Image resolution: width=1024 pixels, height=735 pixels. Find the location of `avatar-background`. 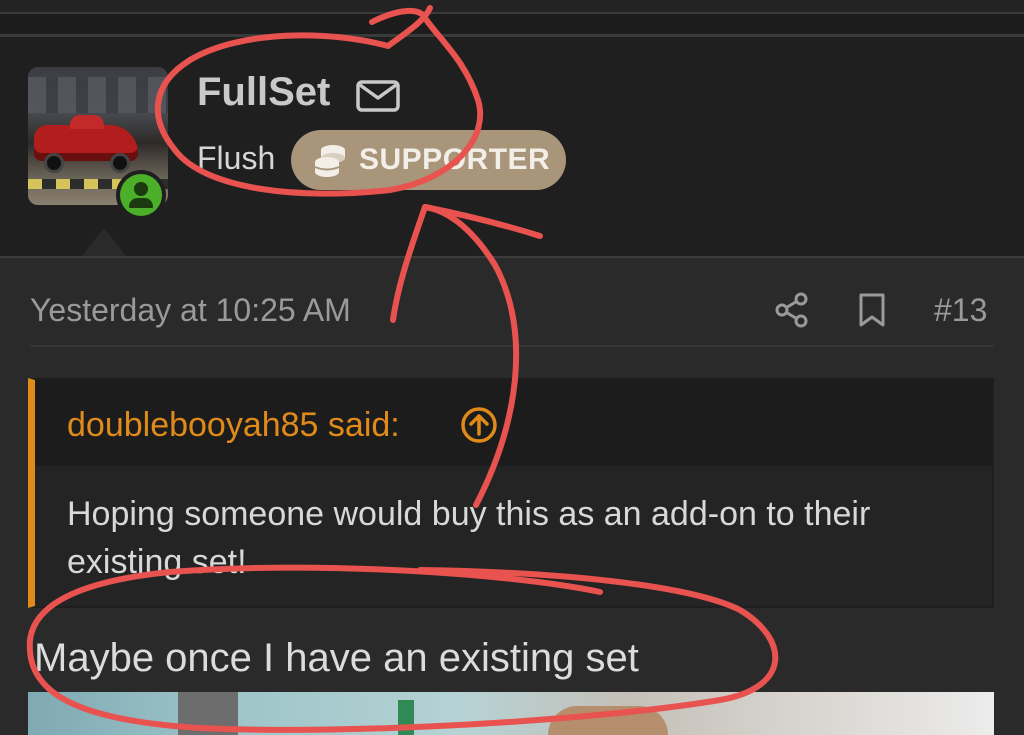

avatar-background is located at coordinates (98, 95).